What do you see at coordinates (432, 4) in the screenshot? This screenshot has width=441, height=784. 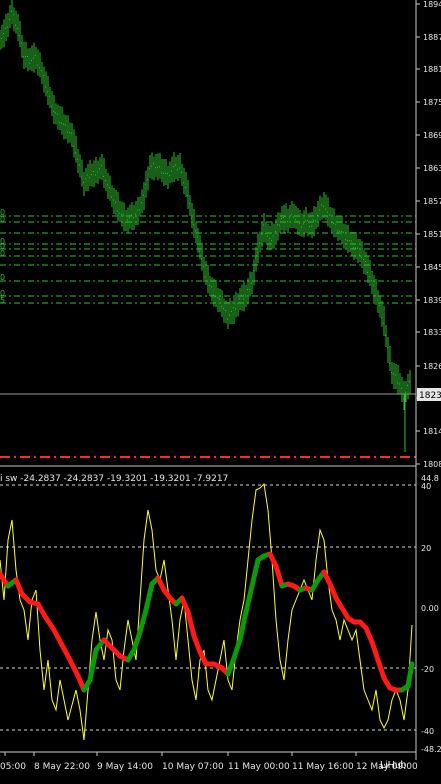 I see `price-label: 1894` at bounding box center [432, 4].